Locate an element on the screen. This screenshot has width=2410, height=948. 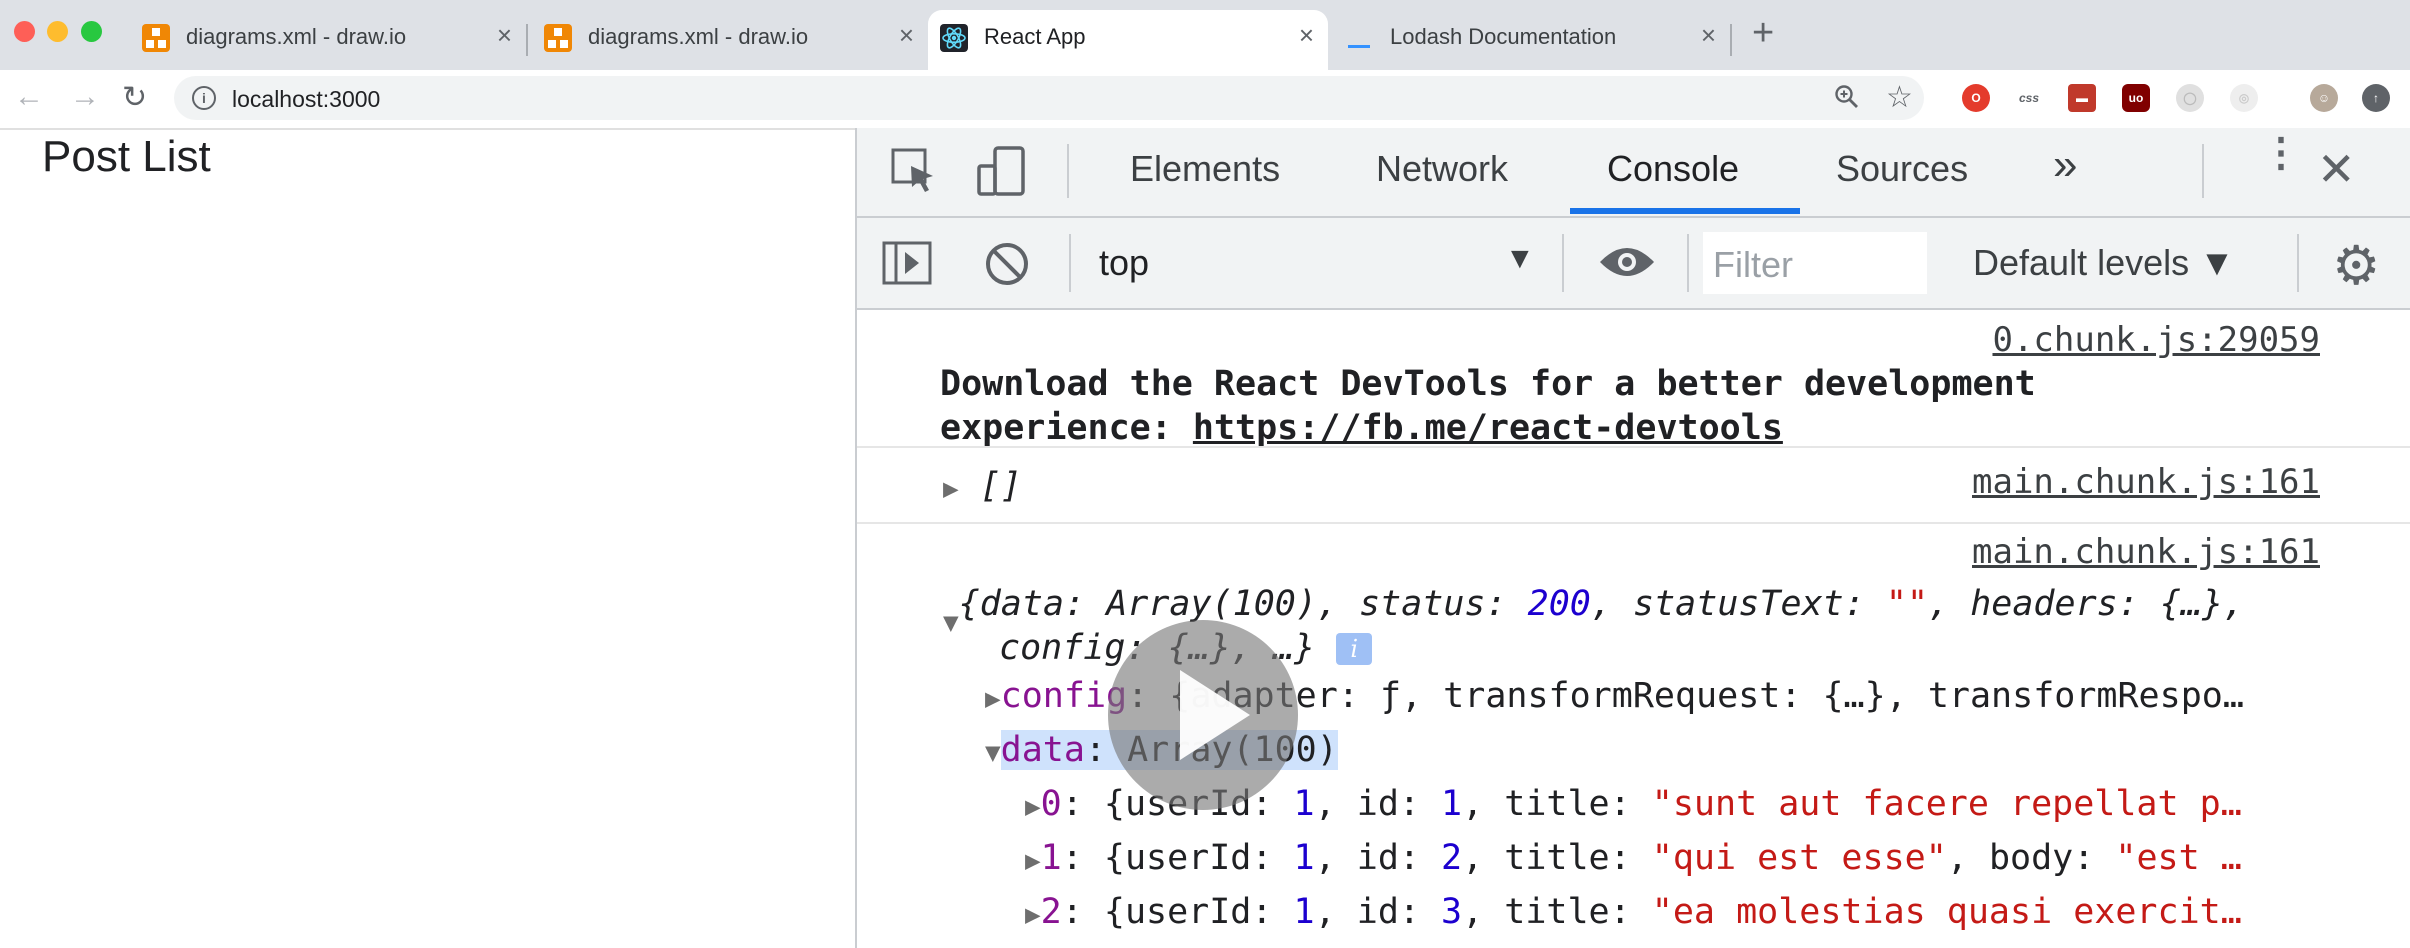
video-play-icon is located at coordinates (1203, 715).